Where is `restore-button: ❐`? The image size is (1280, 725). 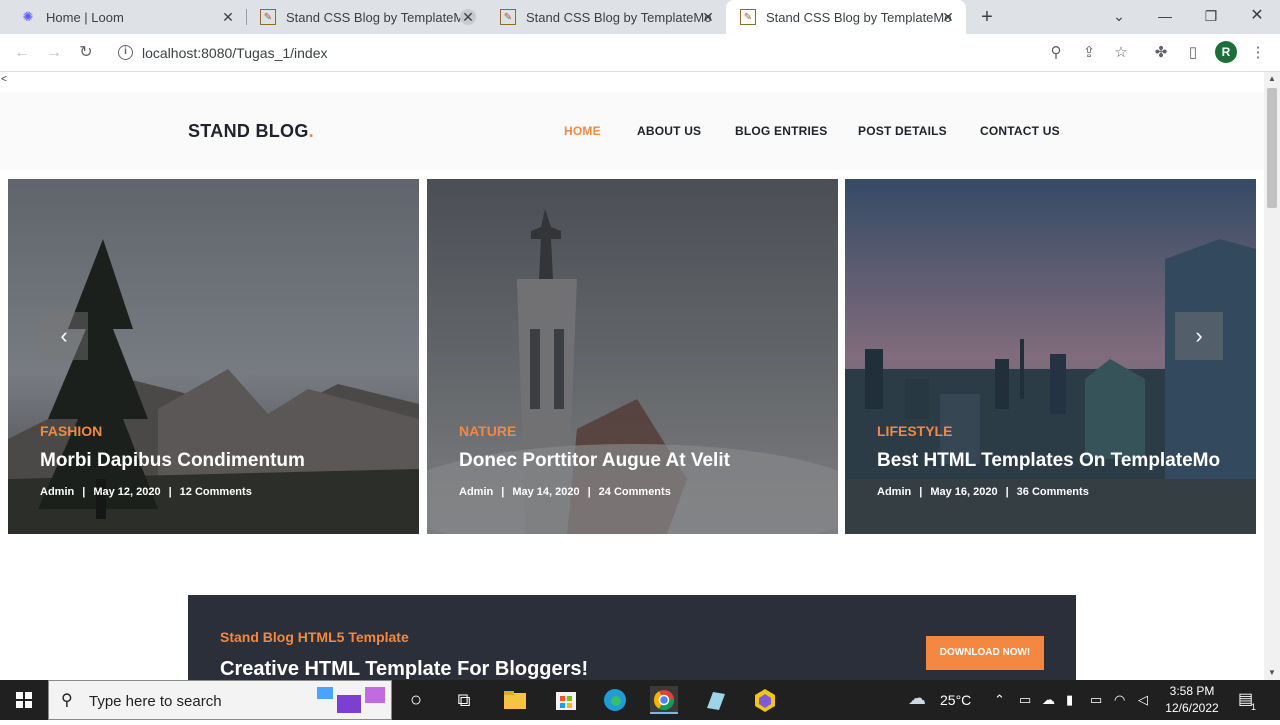
restore-button: ❐ is located at coordinates (1211, 17).